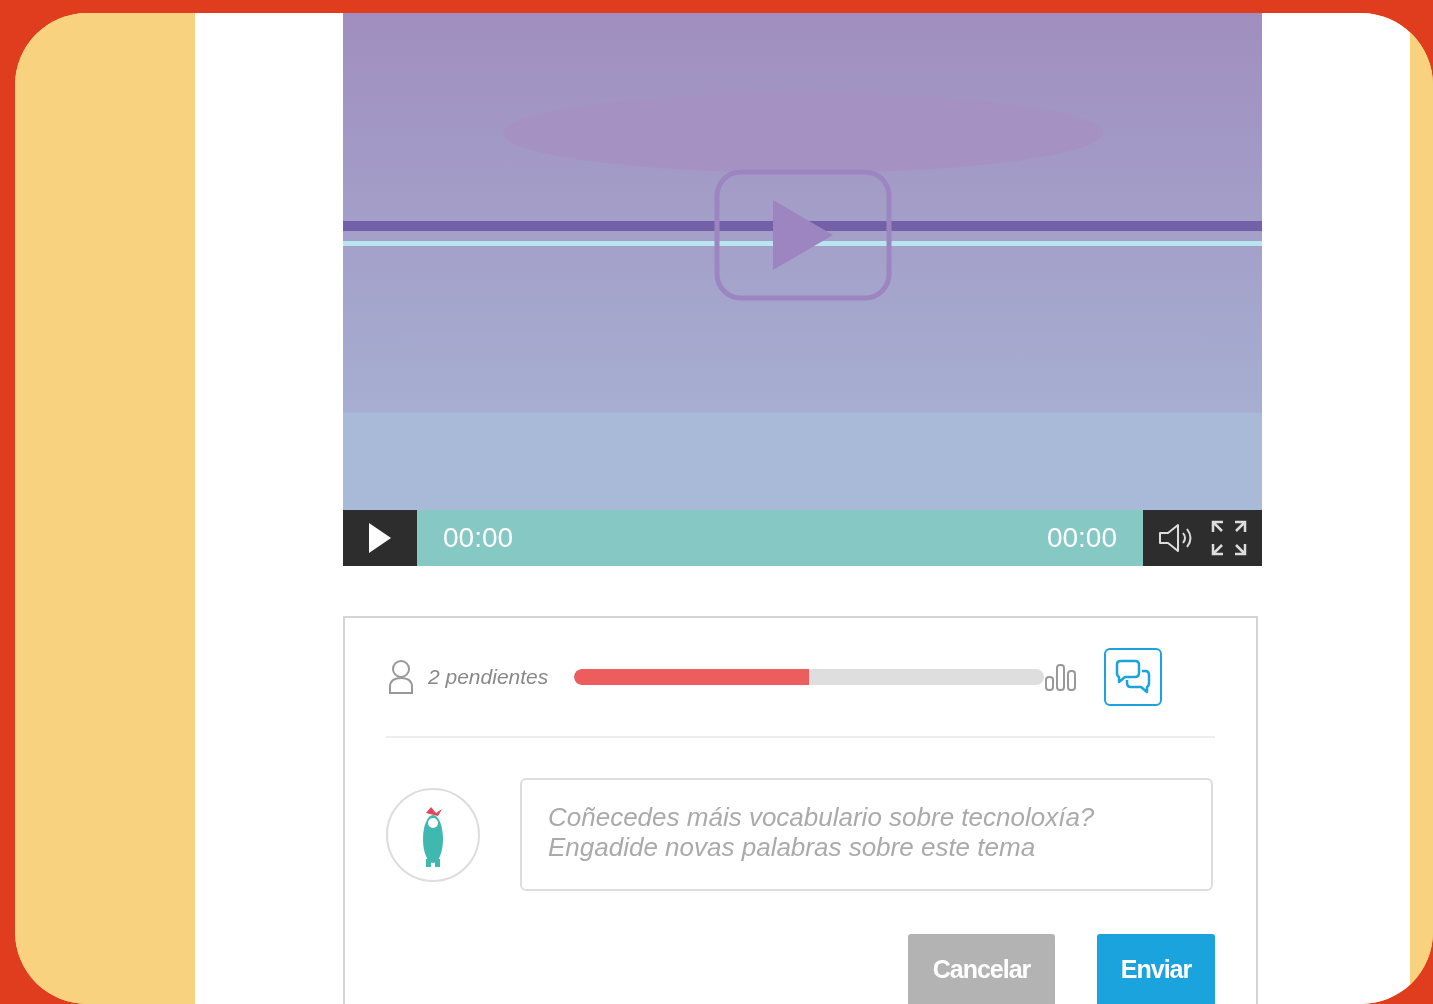 The width and height of the screenshot is (1433, 1004). What do you see at coordinates (1156, 969) in the screenshot?
I see `send-button: Enviar` at bounding box center [1156, 969].